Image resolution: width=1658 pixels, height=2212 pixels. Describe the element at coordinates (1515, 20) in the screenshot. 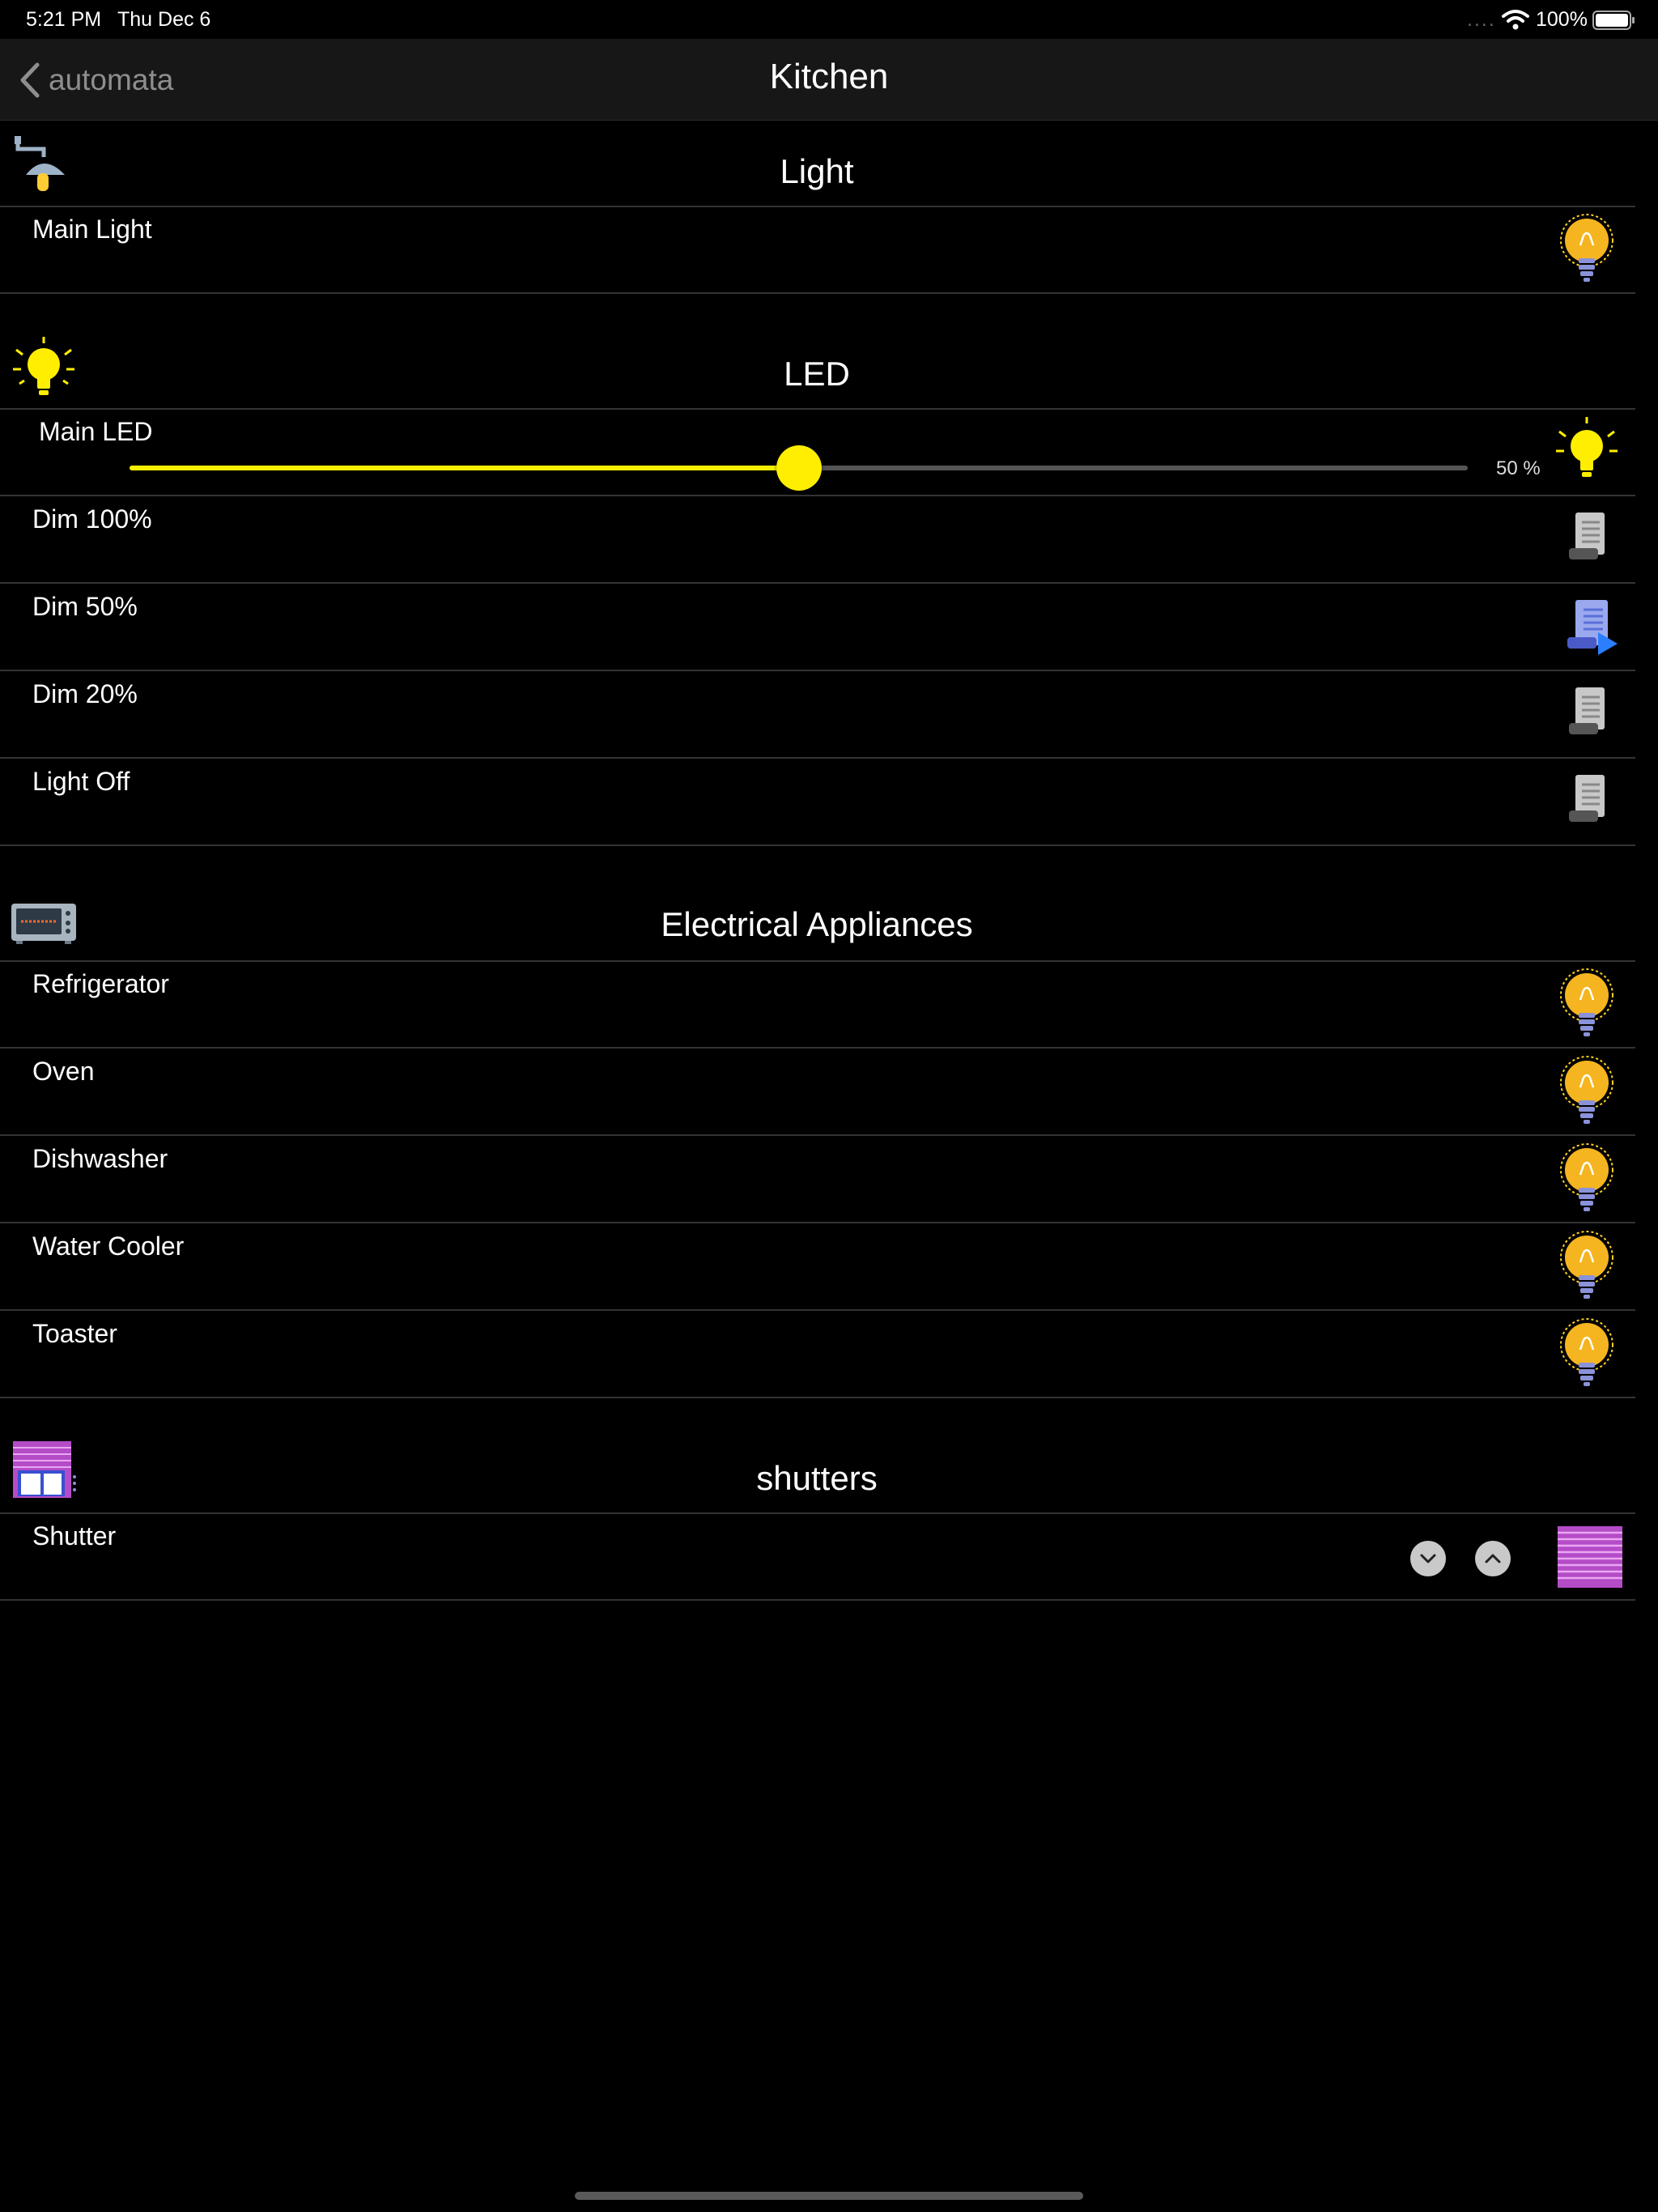

I see `wifi-icon` at that location.